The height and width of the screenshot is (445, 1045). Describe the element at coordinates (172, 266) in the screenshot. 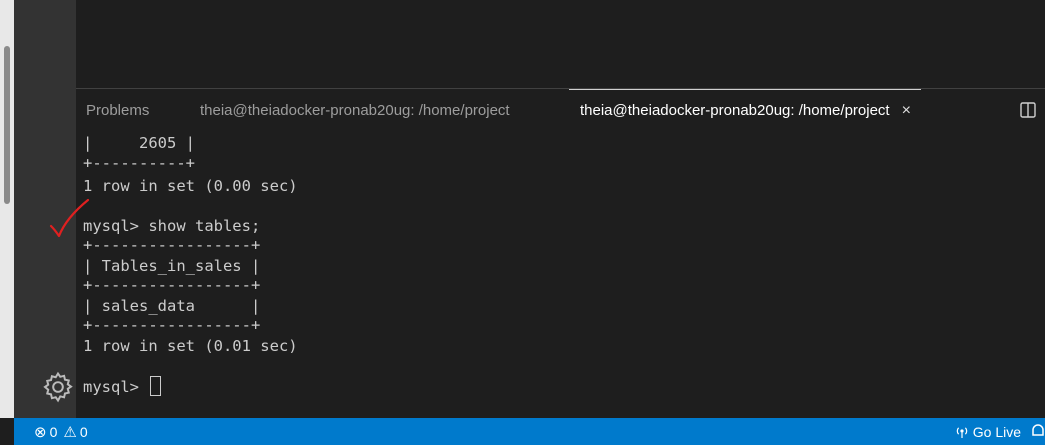

I see `terminal-line: | Tables_in_sales |` at that location.